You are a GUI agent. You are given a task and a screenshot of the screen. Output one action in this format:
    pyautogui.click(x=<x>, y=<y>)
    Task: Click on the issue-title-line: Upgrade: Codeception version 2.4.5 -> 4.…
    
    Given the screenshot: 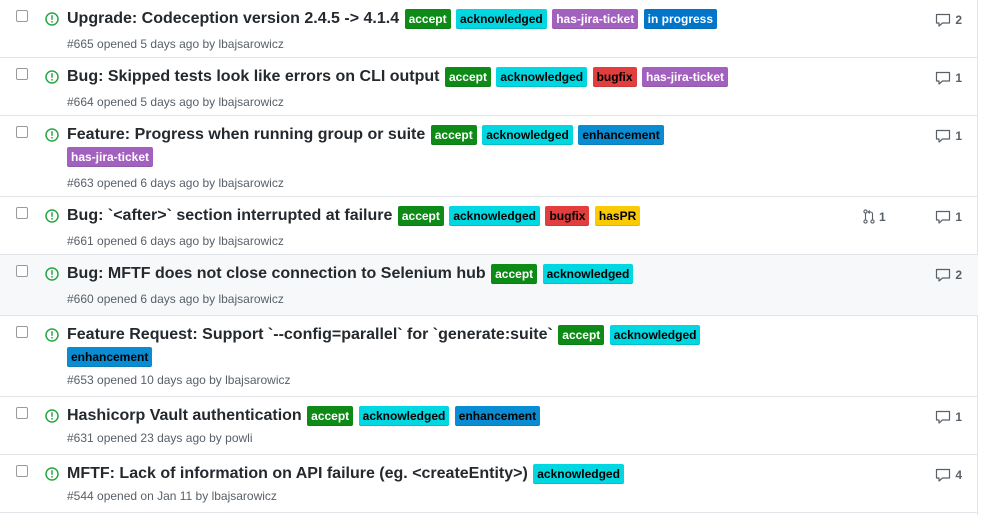 What is the action you would take?
    pyautogui.click(x=422, y=19)
    